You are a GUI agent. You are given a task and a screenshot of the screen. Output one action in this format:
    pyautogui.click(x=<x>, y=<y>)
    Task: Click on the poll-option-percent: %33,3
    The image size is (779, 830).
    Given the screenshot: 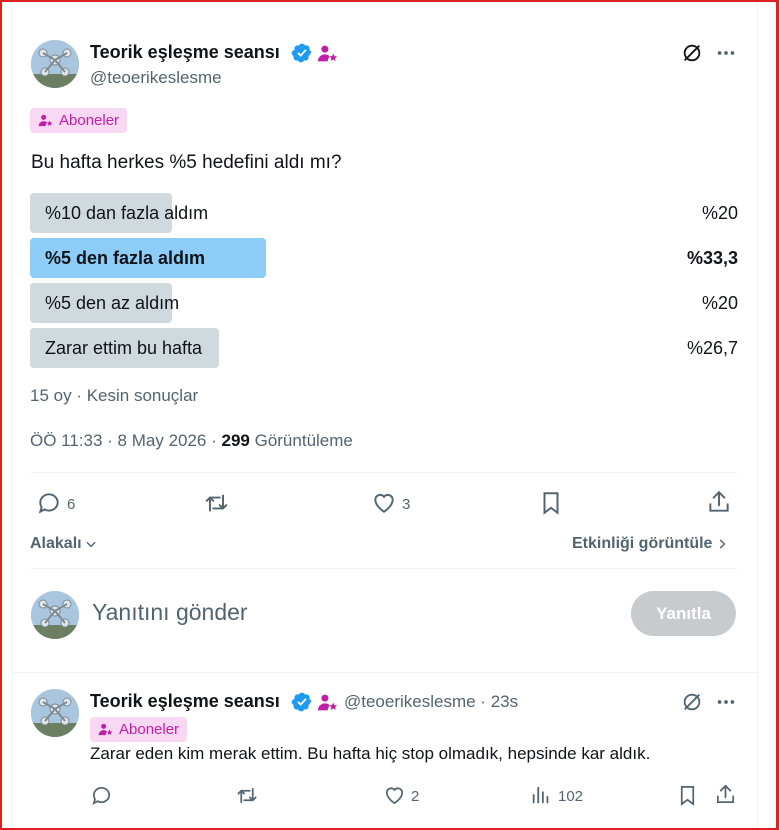 What is the action you would take?
    pyautogui.click(x=712, y=258)
    